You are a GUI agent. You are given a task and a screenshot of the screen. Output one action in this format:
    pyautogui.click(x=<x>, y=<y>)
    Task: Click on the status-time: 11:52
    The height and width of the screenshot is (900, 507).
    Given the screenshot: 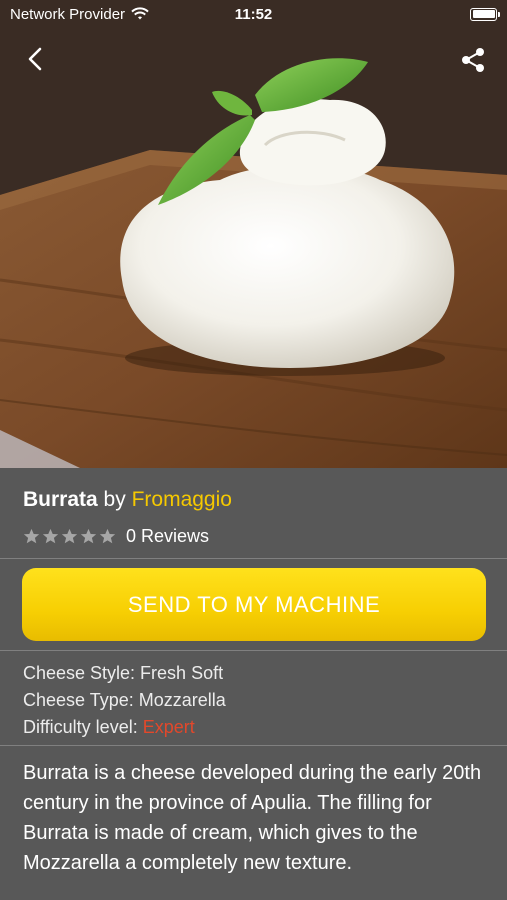 What is the action you would take?
    pyautogui.click(x=253, y=14)
    